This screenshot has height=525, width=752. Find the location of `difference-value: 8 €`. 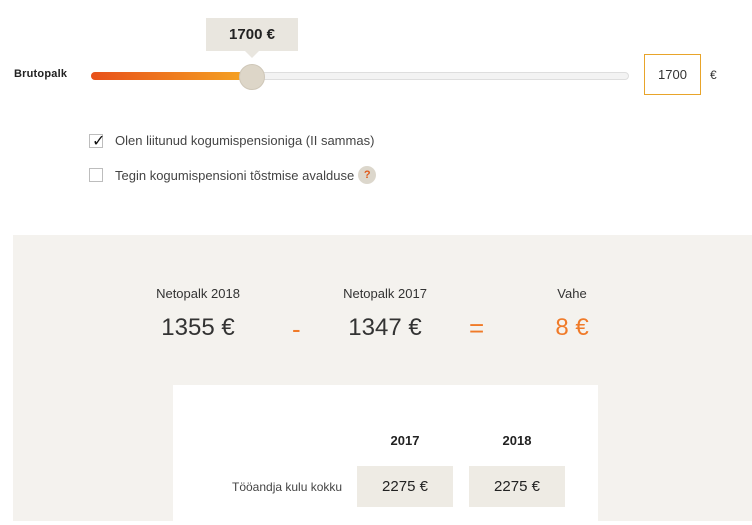

difference-value: 8 € is located at coordinates (572, 327).